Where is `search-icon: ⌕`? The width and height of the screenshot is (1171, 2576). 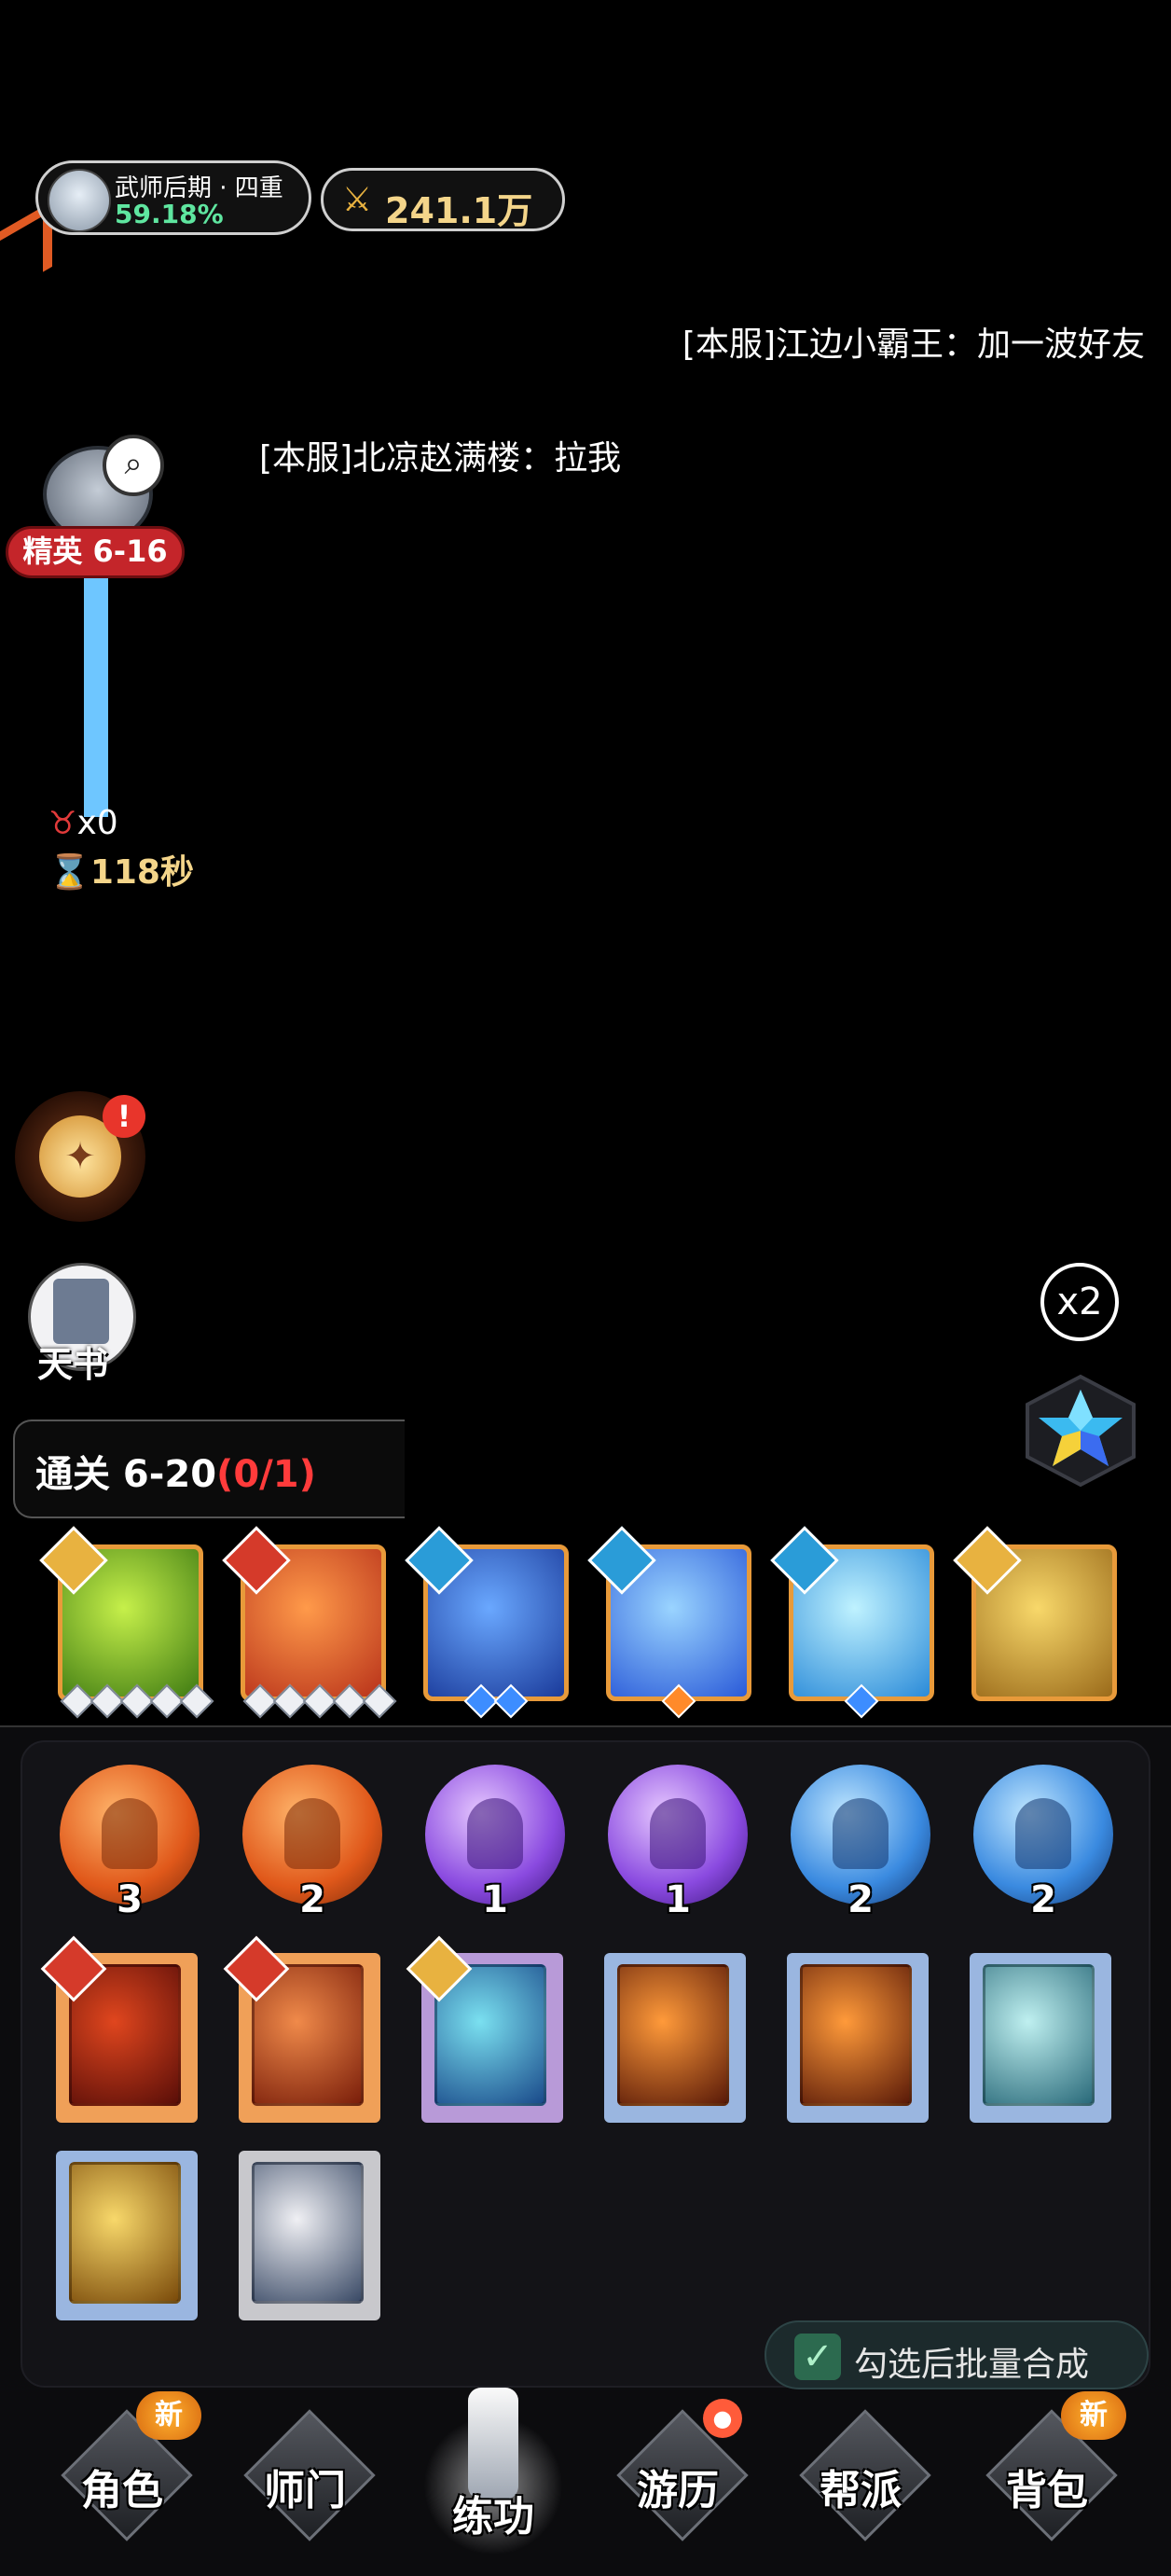
search-icon: ⌕ is located at coordinates (133, 465).